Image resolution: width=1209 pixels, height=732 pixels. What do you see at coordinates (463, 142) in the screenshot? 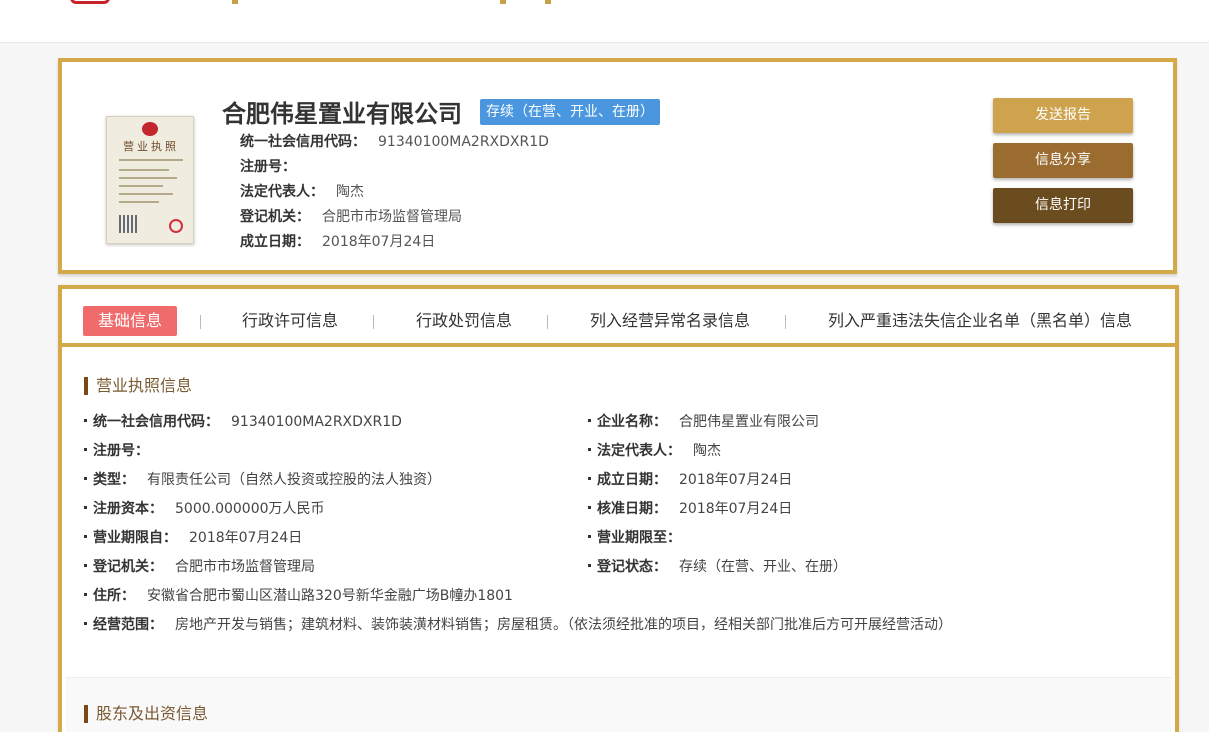
I see `summary-value: 91340100MA2RXDXR1D` at bounding box center [463, 142].